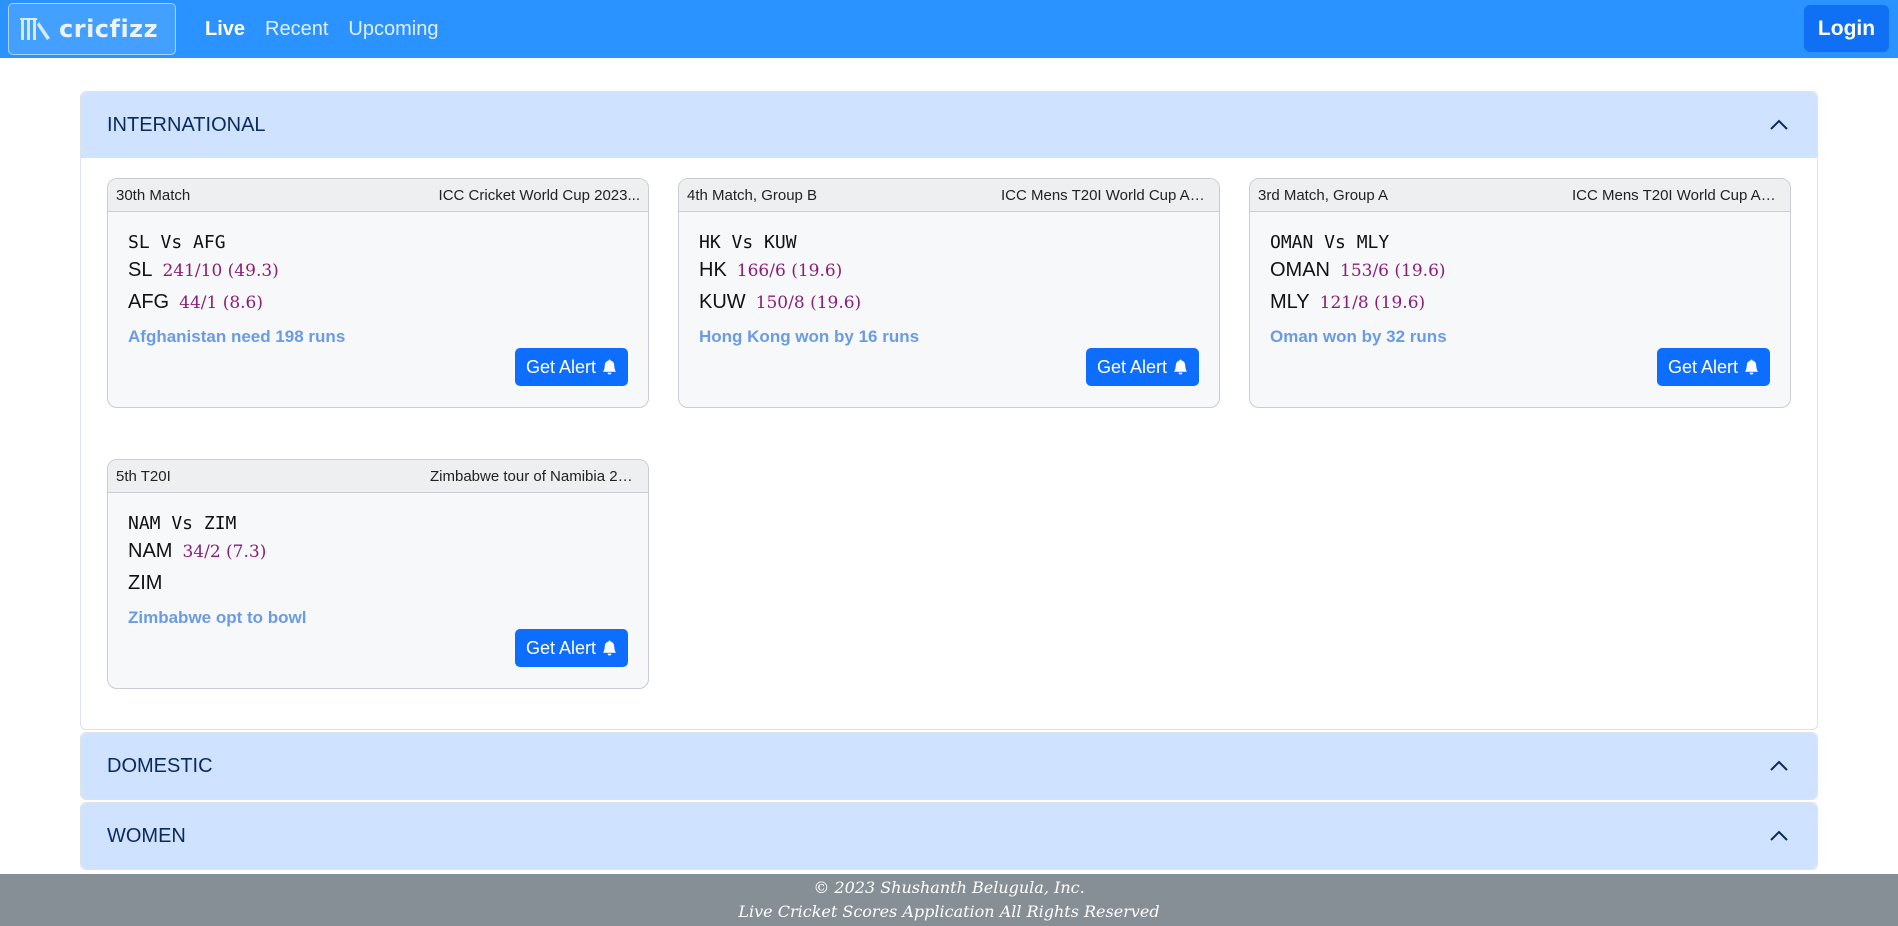  What do you see at coordinates (1300, 270) in the screenshot?
I see `team1-name: OMAN` at bounding box center [1300, 270].